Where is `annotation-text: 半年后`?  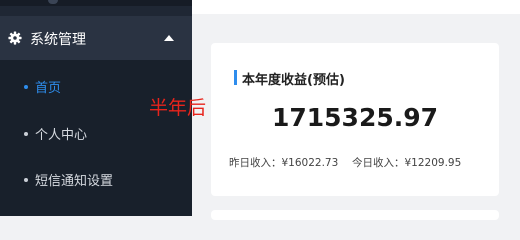
annotation-text: 半年后 is located at coordinates (178, 108).